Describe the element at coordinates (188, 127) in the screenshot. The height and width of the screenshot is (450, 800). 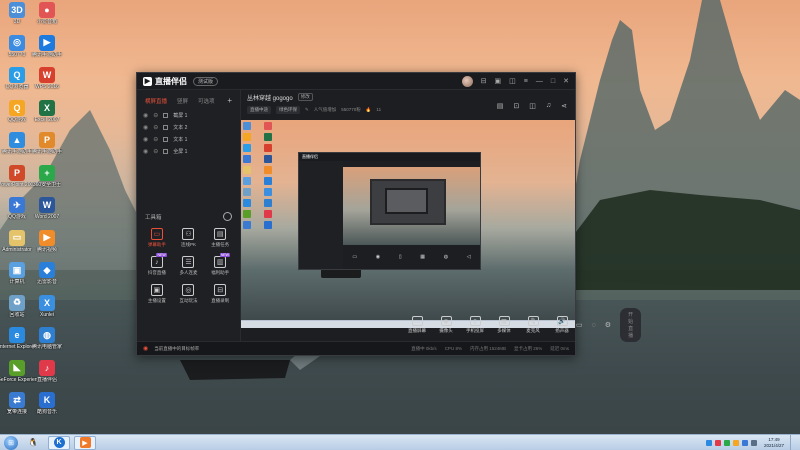
I see `scene-item: ◉ ⊖ 文本 2` at that location.